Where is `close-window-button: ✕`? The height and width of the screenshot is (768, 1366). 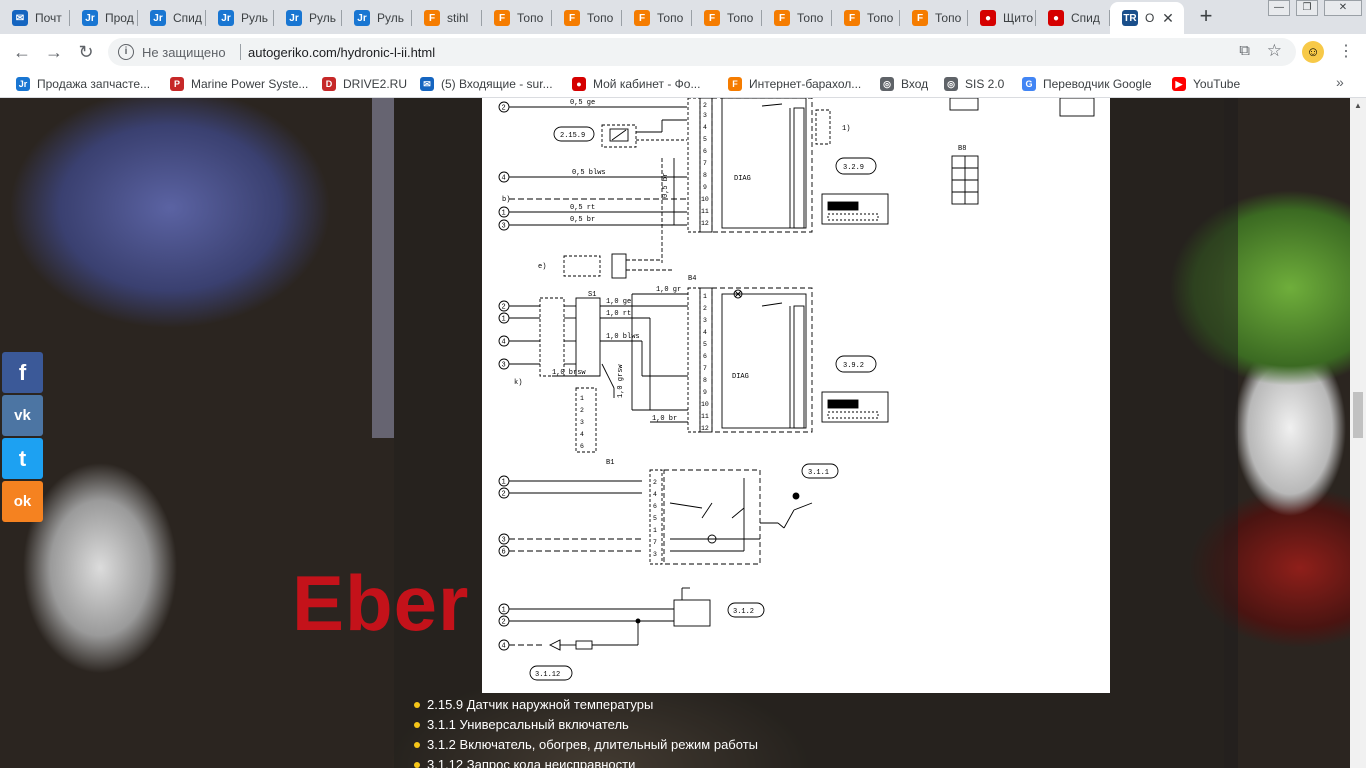 close-window-button: ✕ is located at coordinates (1343, 8).